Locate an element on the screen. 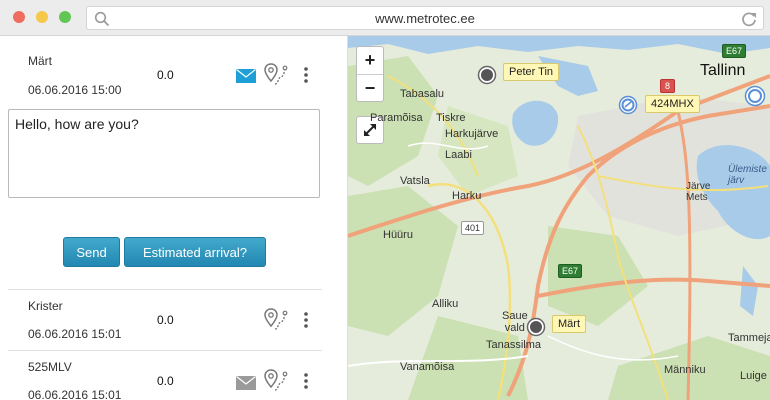 The image size is (770, 400). vehicle-label: 424MHX is located at coordinates (672, 104).